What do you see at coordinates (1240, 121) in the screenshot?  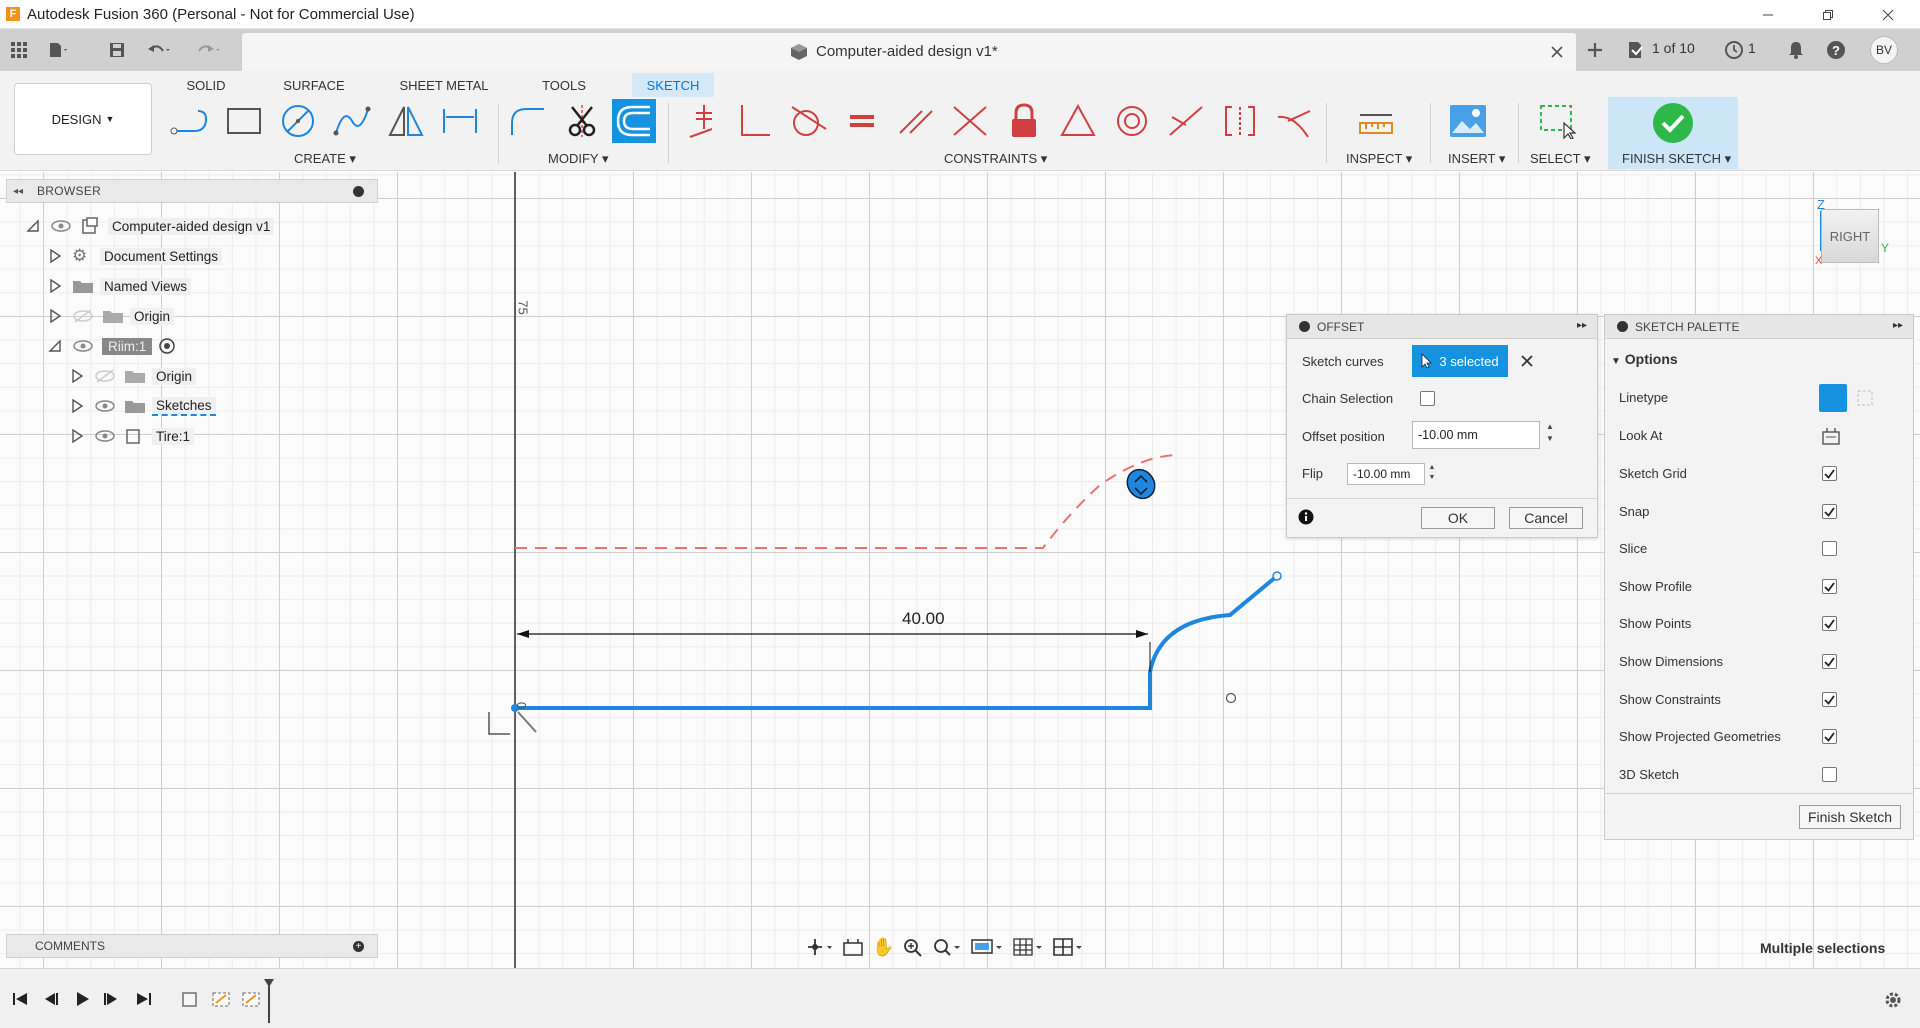 I see `horizontal-vertical-constraint-icon` at bounding box center [1240, 121].